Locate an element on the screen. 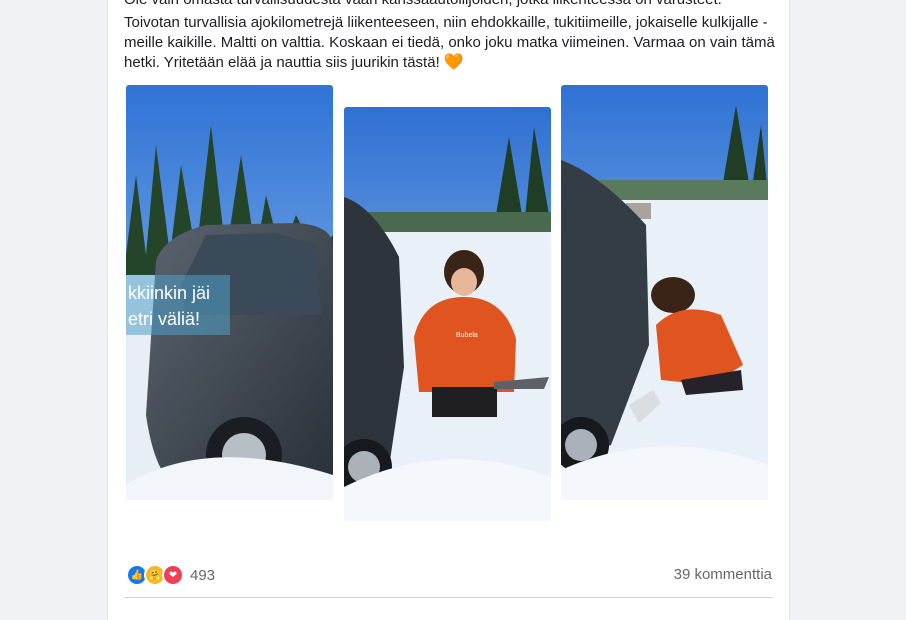 The image size is (906, 620). love-icon: ❤ is located at coordinates (173, 575).